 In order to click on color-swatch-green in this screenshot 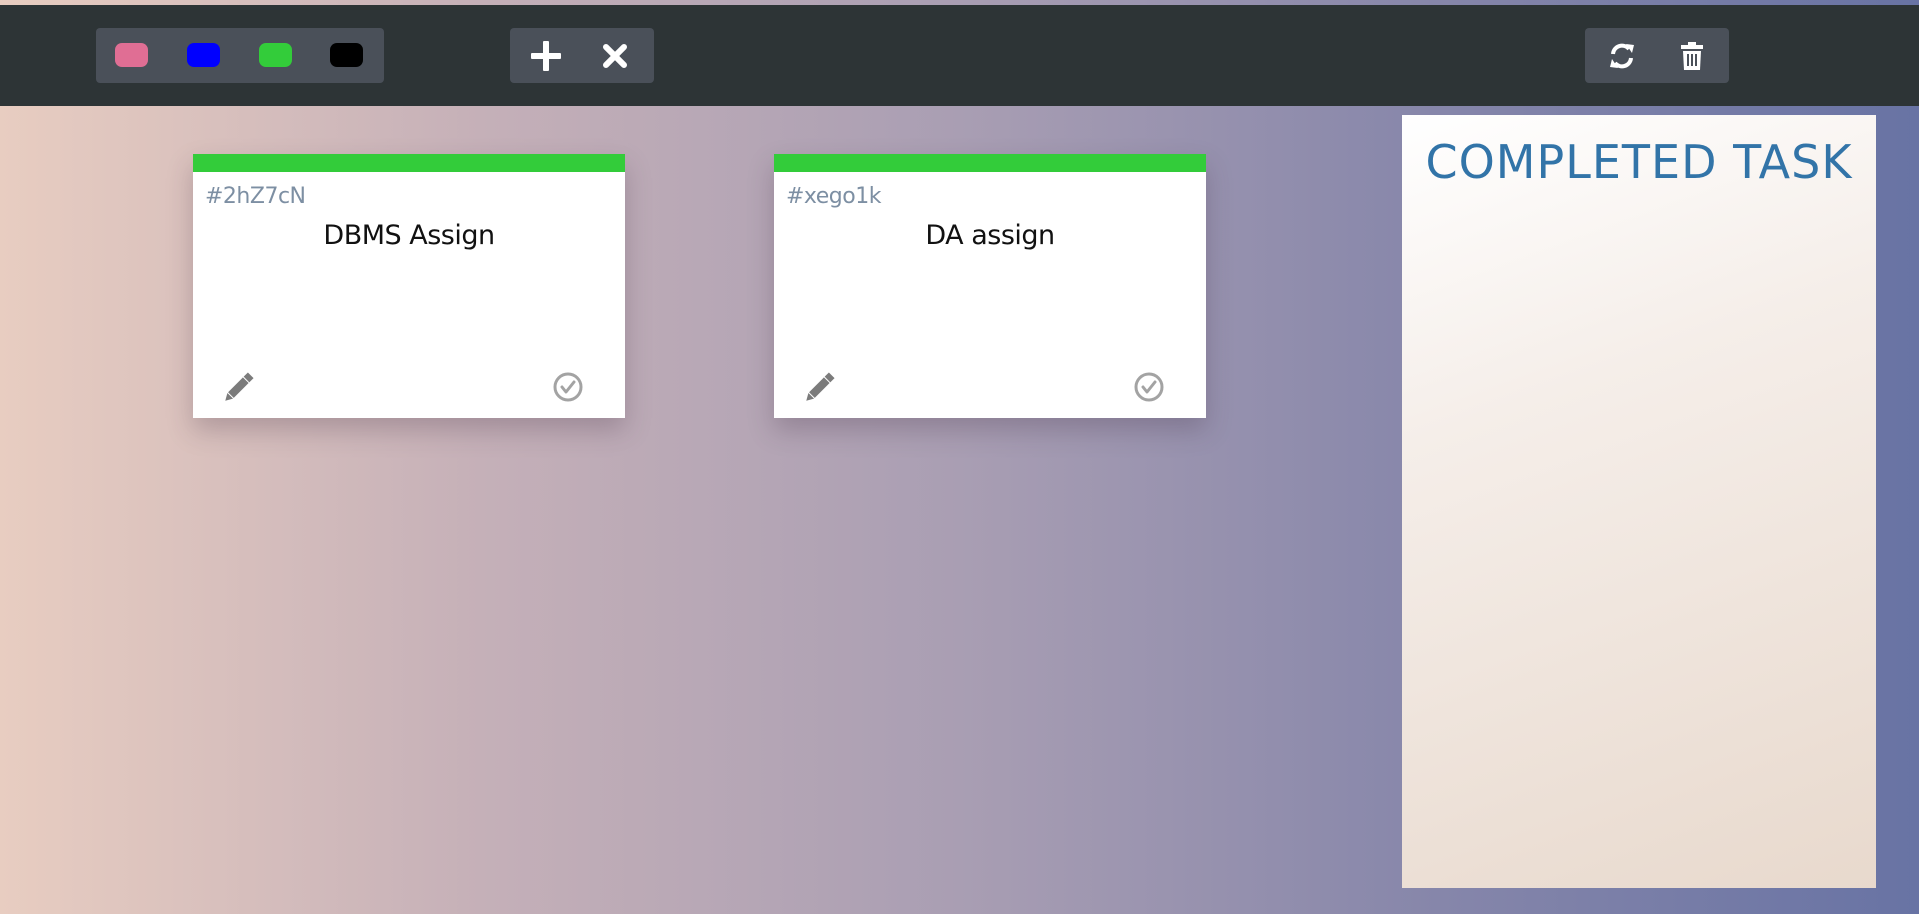, I will do `click(275, 55)`.